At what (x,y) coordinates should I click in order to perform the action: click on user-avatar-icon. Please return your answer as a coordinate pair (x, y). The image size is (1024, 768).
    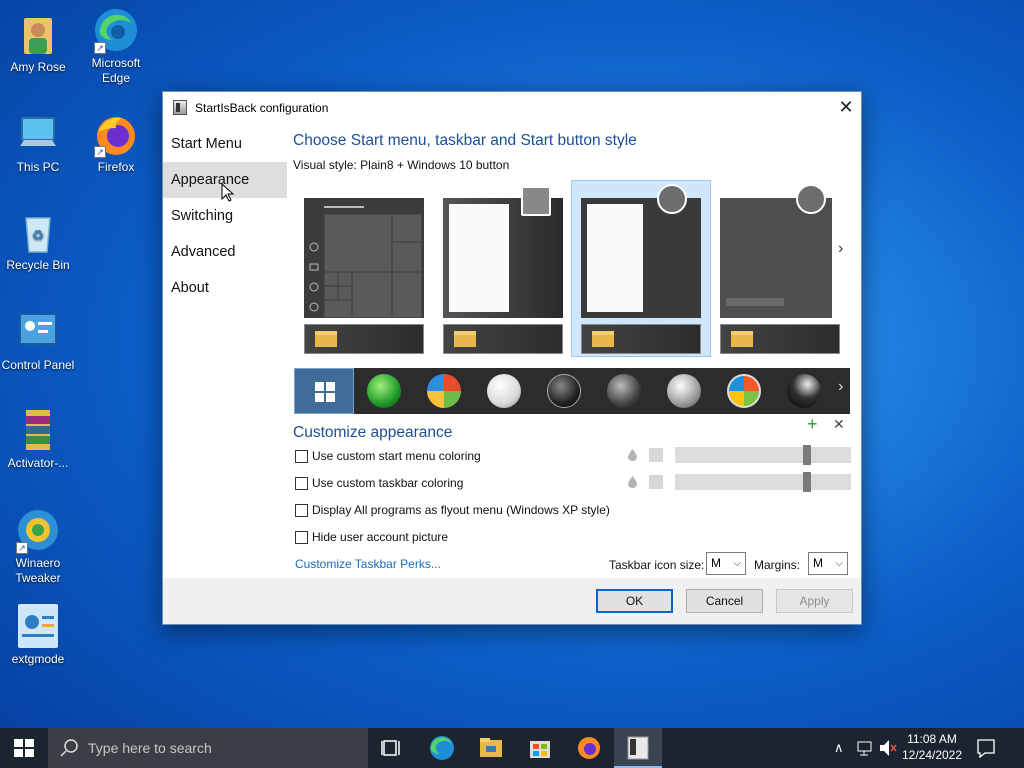
    Looking at the image, I should click on (536, 201).